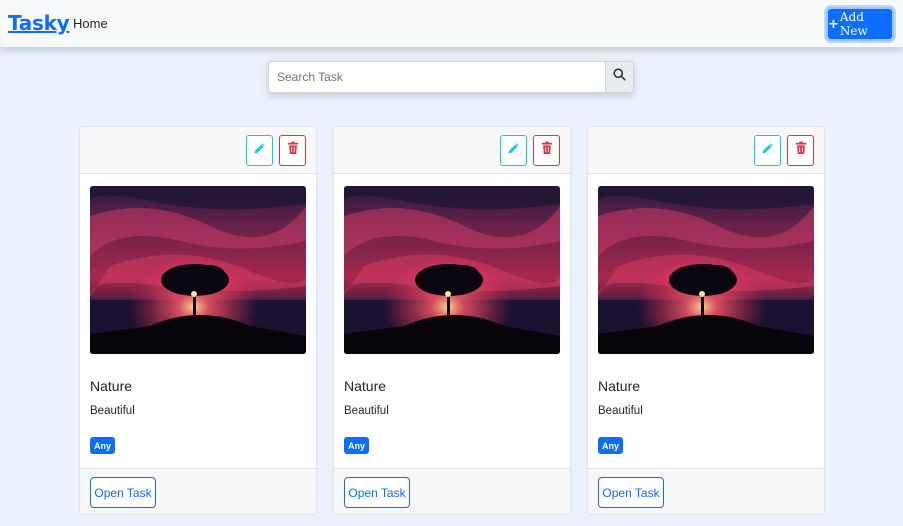  I want to click on brand-logo: Tasky, so click(39, 23).